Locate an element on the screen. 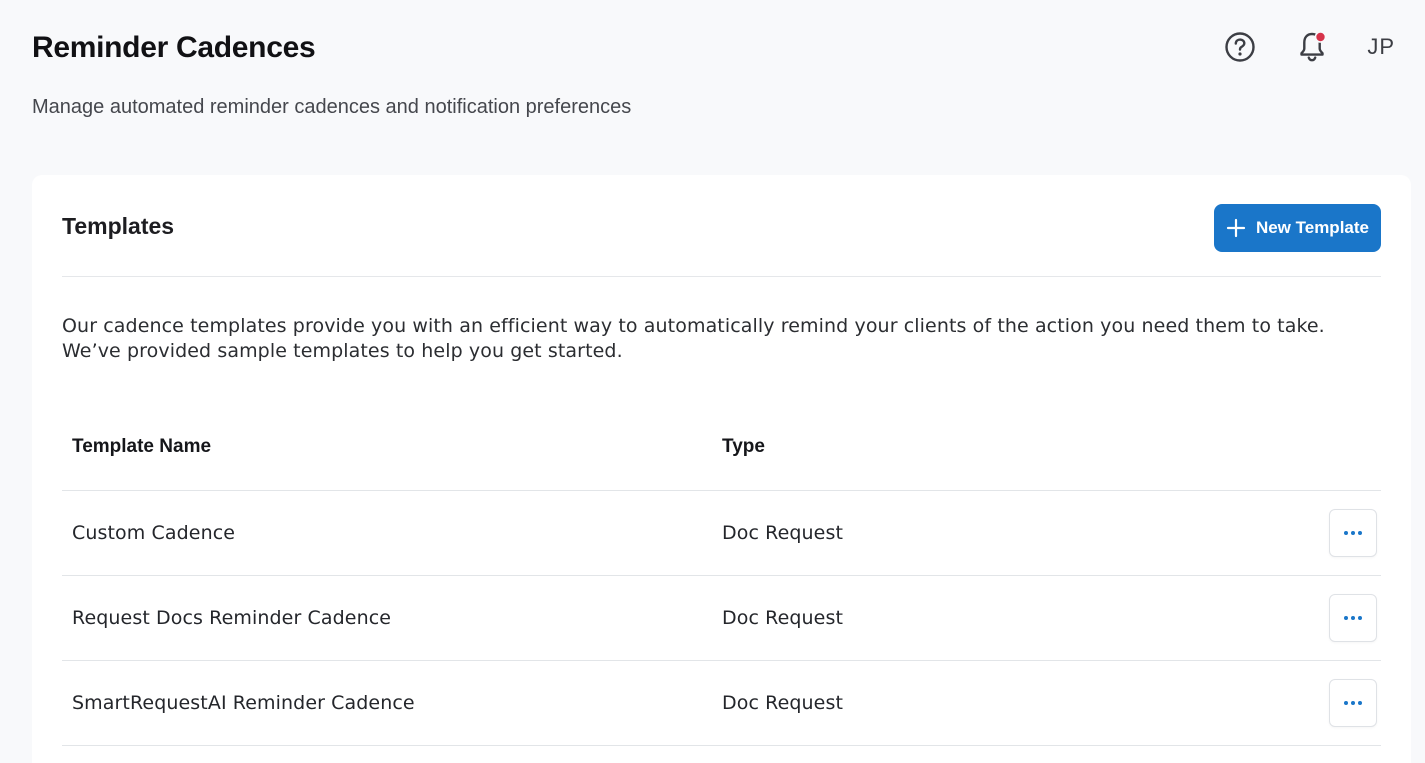 This screenshot has width=1425, height=763. help-button is located at coordinates (1240, 47).